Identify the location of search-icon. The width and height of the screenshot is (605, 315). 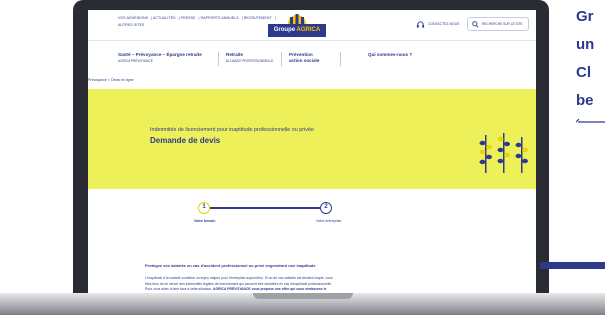
(475, 24).